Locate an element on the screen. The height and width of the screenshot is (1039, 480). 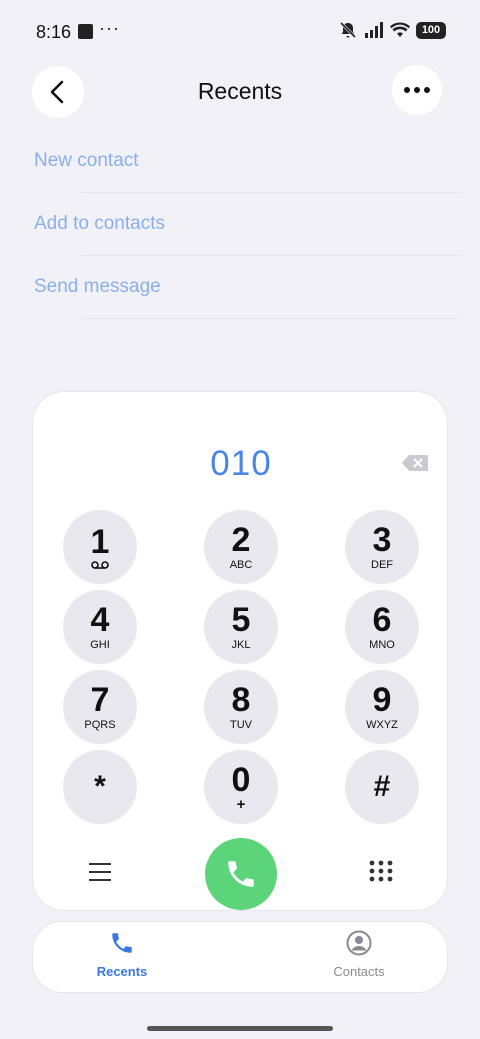
tab-recents: Recents is located at coordinates (122, 954).